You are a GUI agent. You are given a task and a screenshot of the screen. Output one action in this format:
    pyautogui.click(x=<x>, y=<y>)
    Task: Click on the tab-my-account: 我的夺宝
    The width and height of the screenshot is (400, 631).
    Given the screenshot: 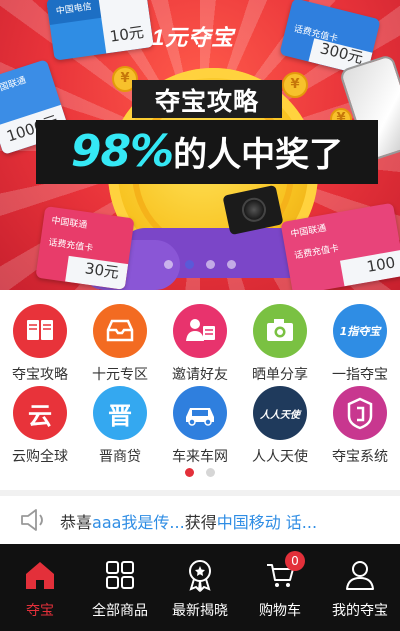 What is the action you would take?
    pyautogui.click(x=360, y=587)
    